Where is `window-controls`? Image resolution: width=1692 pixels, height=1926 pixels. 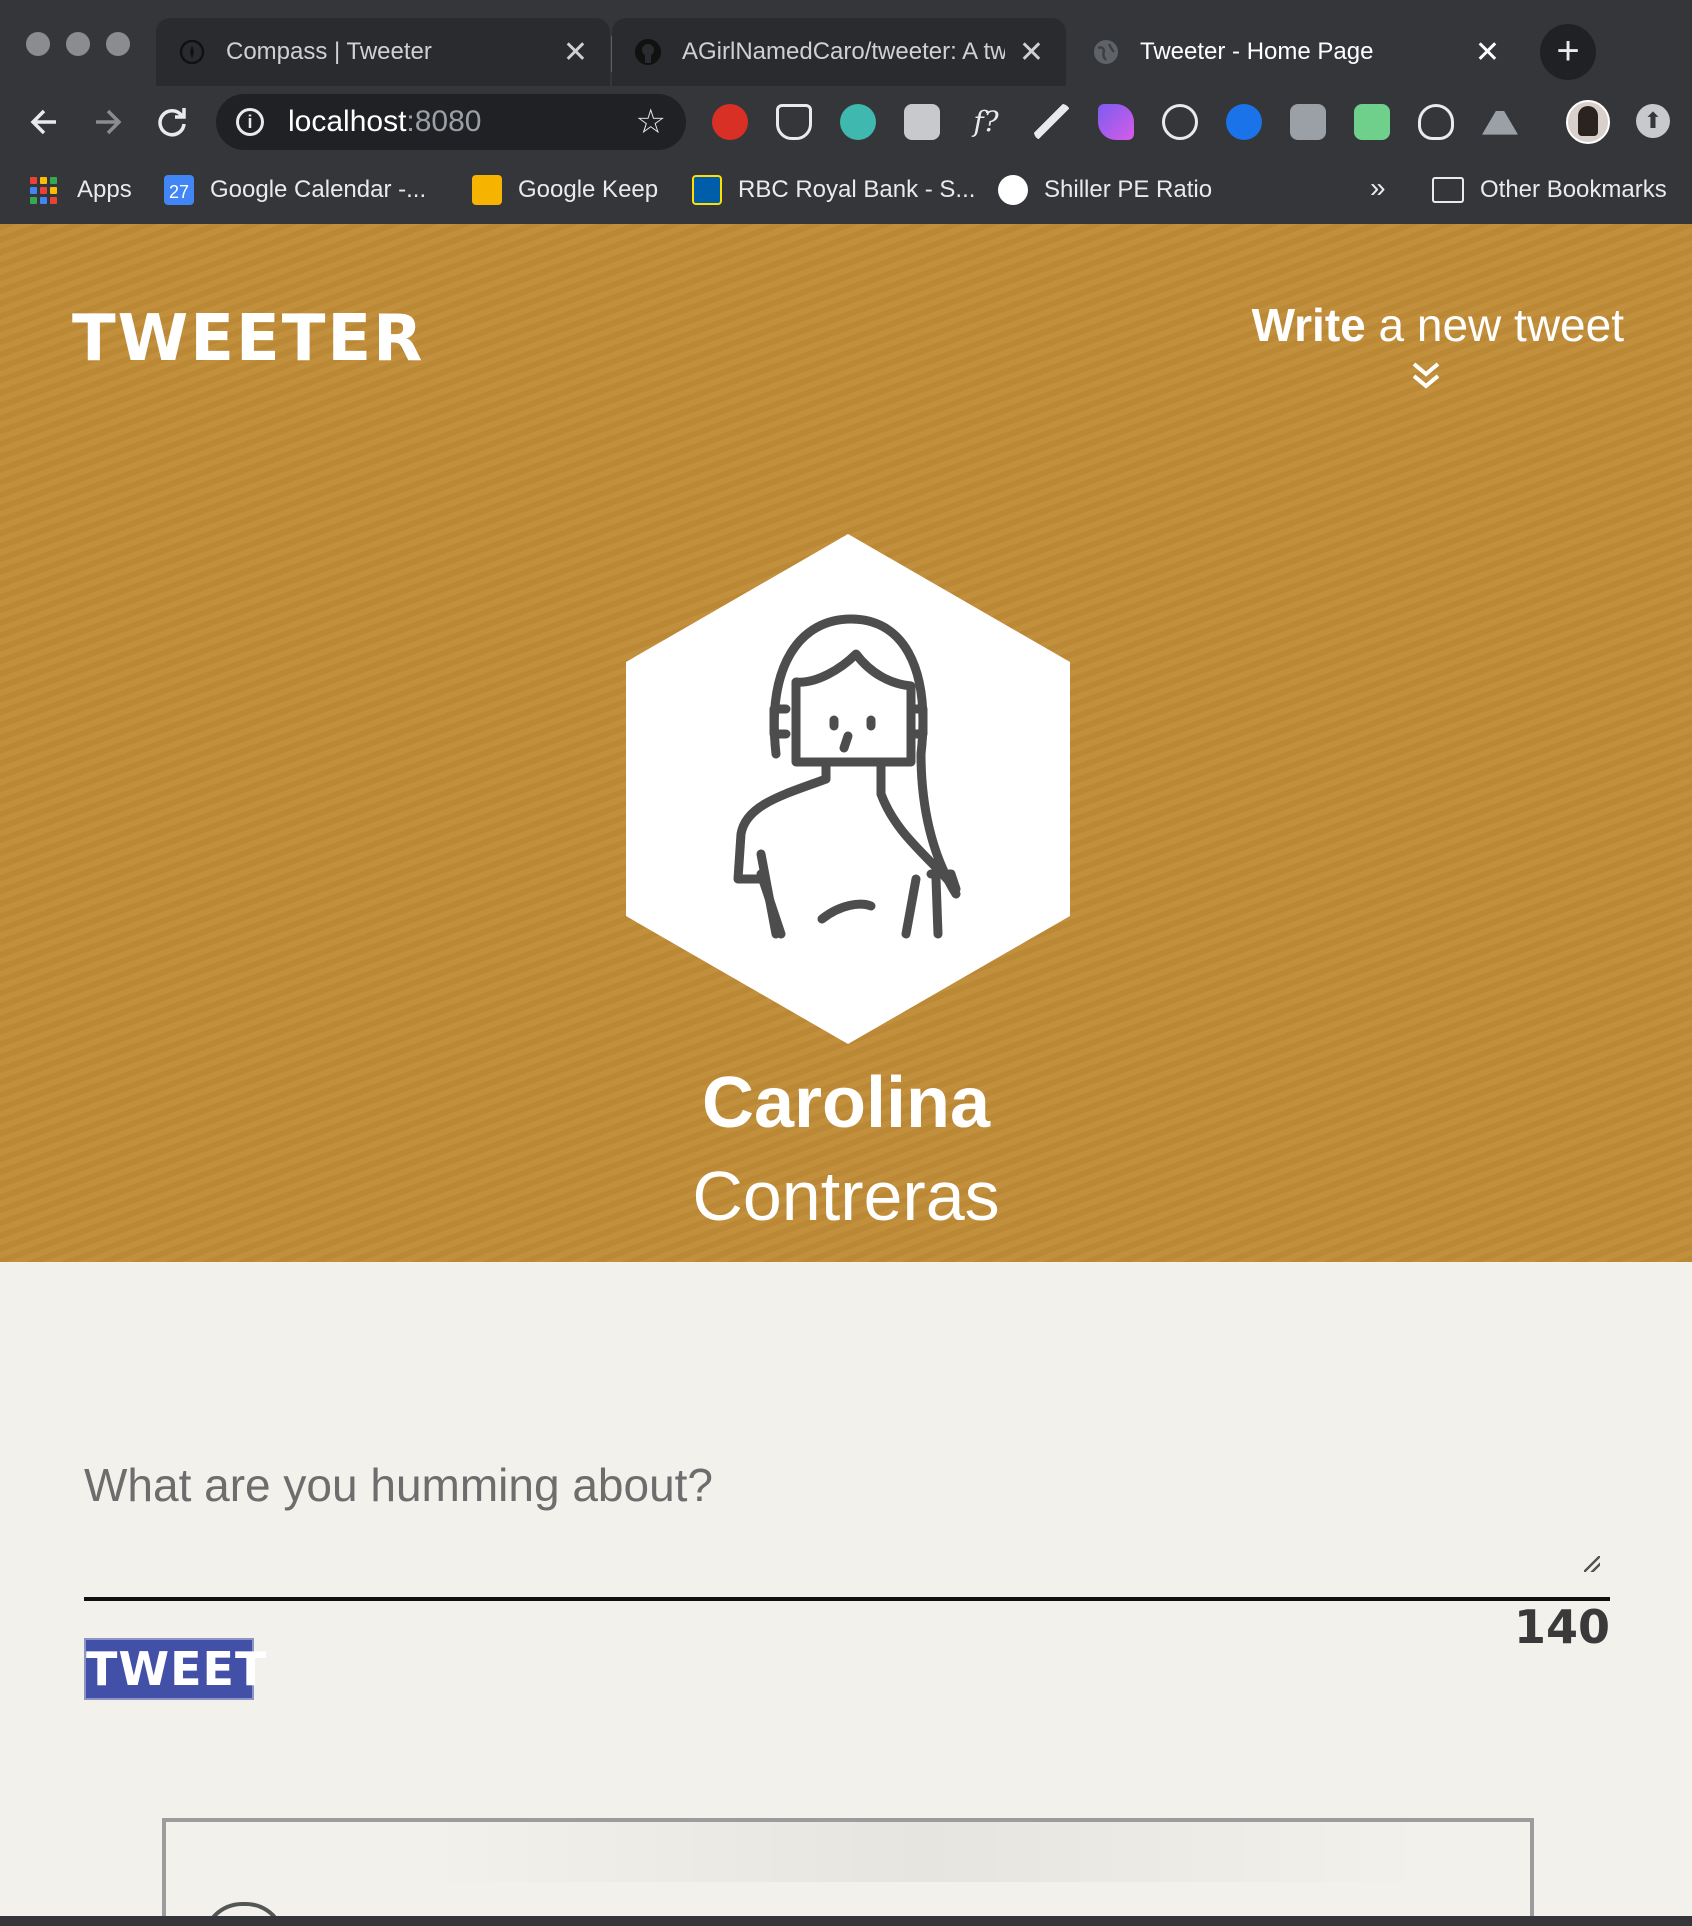
window-controls is located at coordinates (78, 44).